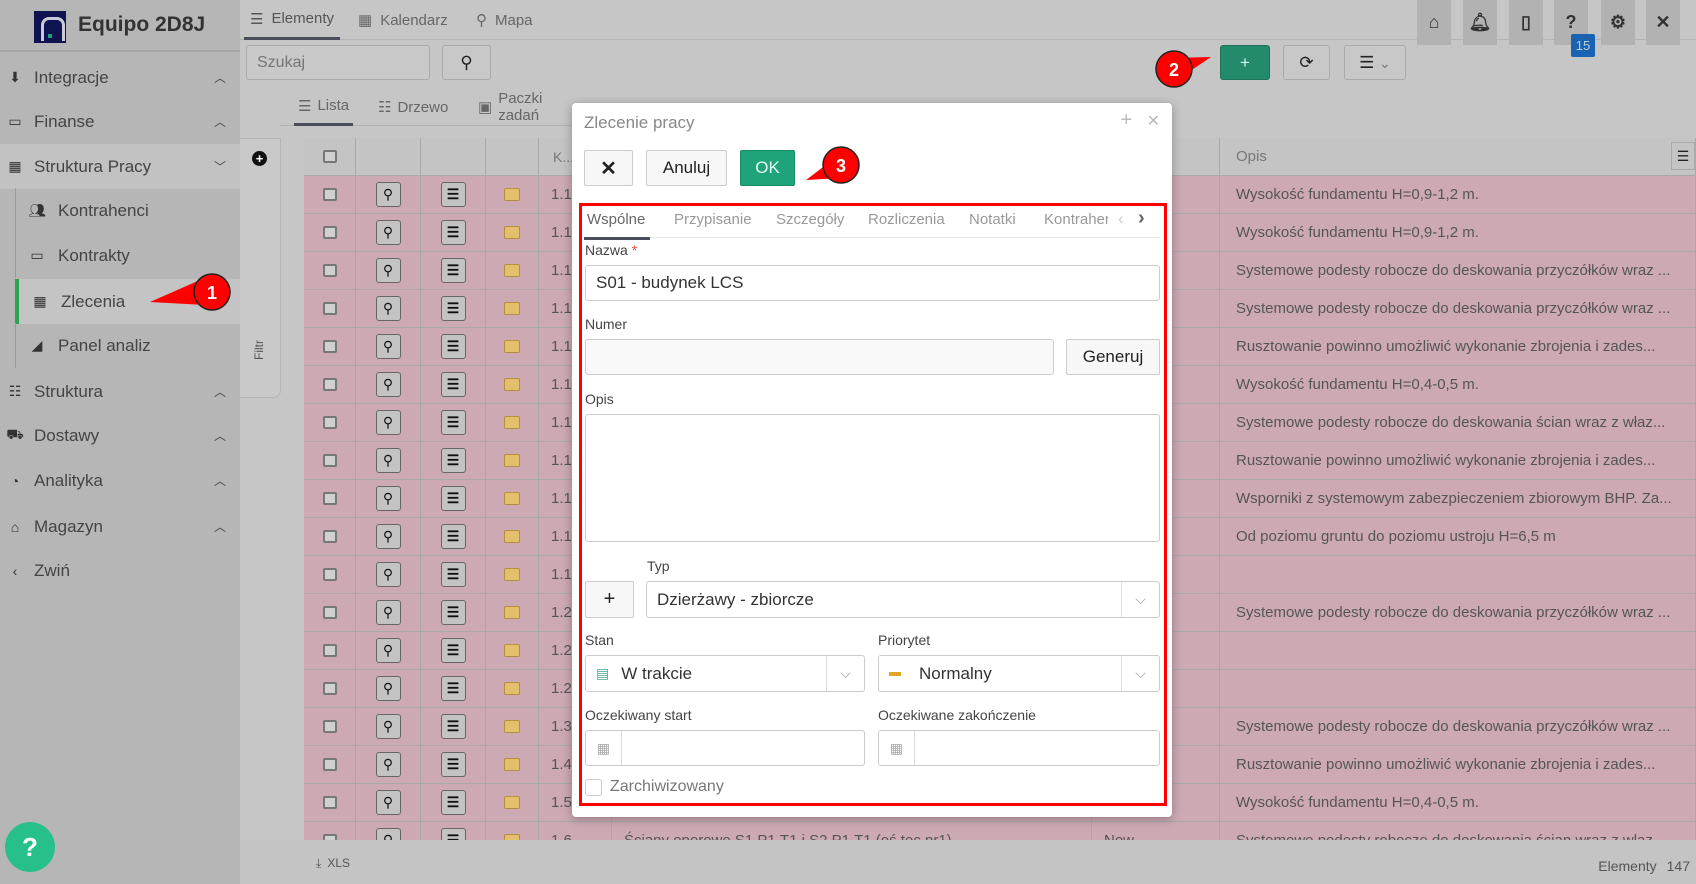  I want to click on callout-2: 2, so click(1183, 69).